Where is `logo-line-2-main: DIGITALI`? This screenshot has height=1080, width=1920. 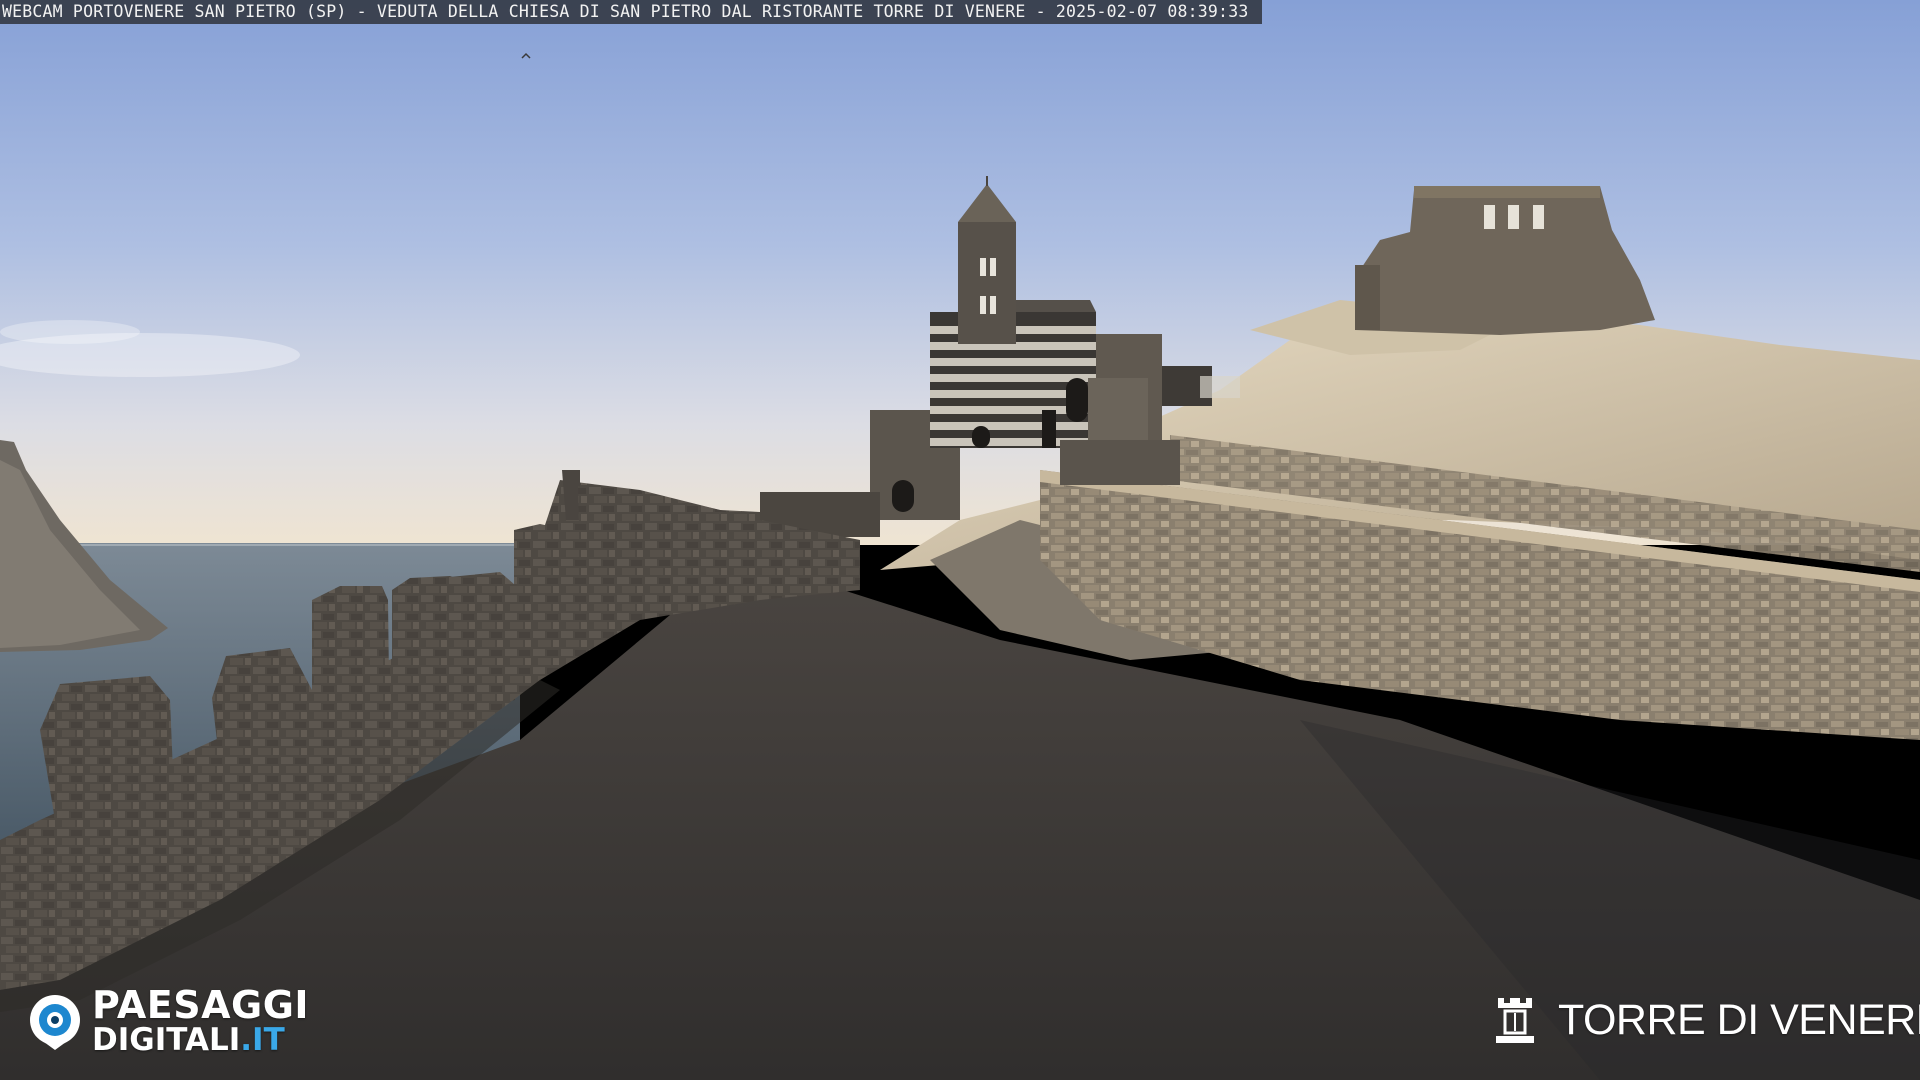
logo-line-2-main: DIGITALI is located at coordinates (166, 1040).